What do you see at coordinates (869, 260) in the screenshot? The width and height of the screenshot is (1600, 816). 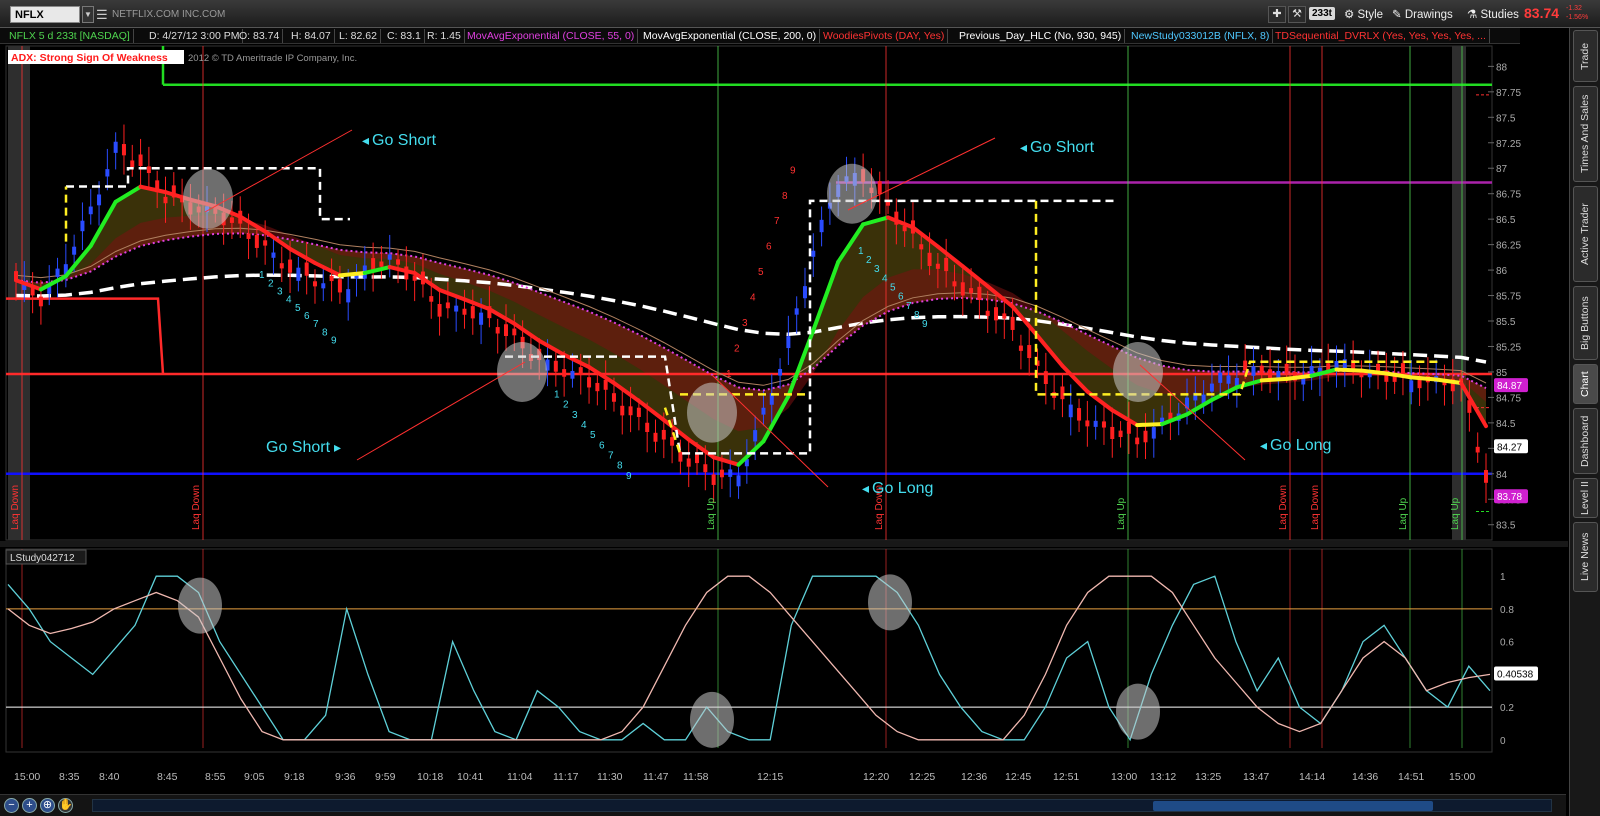 I see `td-count-number: 2` at bounding box center [869, 260].